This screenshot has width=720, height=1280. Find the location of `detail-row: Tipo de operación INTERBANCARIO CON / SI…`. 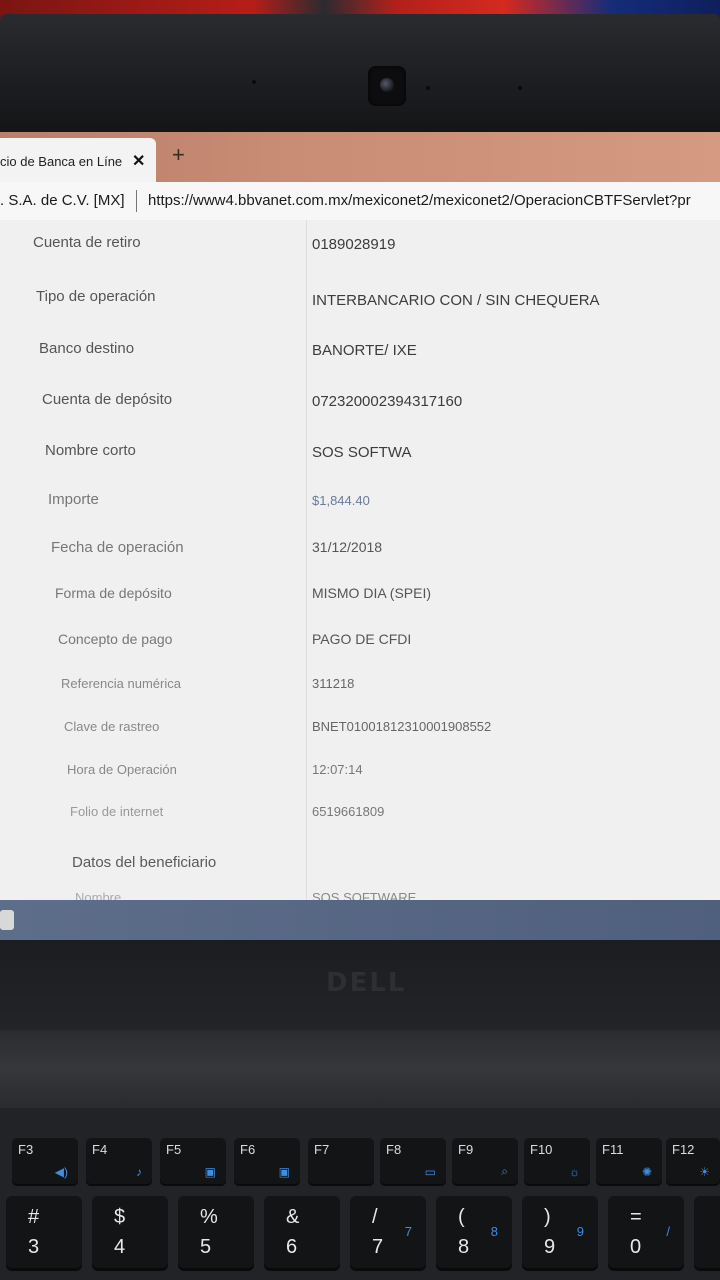

detail-row: Tipo de operación INTERBANCARIO CON / SI… is located at coordinates (360, 311).